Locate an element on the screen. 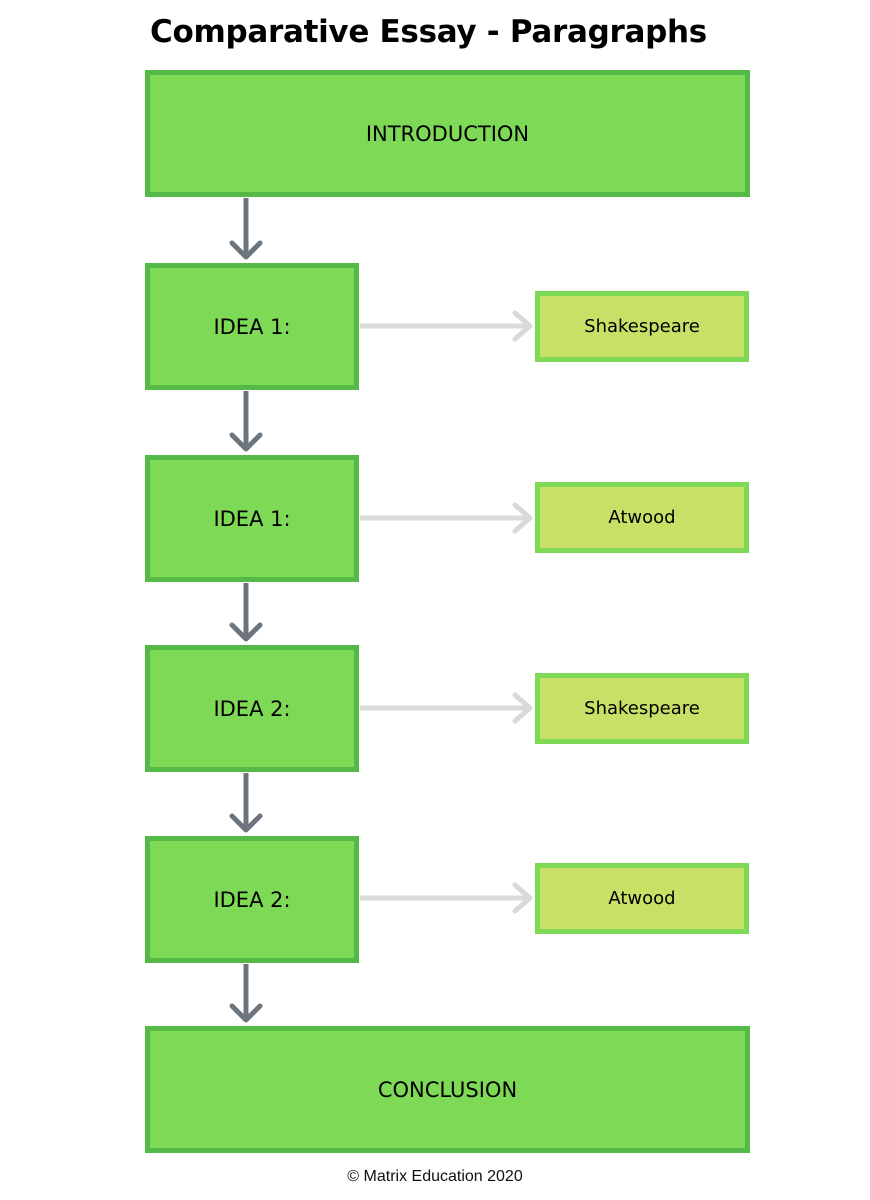 Image resolution: width=870 pixels, height=1200 pixels. conclusion-label: CONCLUSION is located at coordinates (447, 1089).